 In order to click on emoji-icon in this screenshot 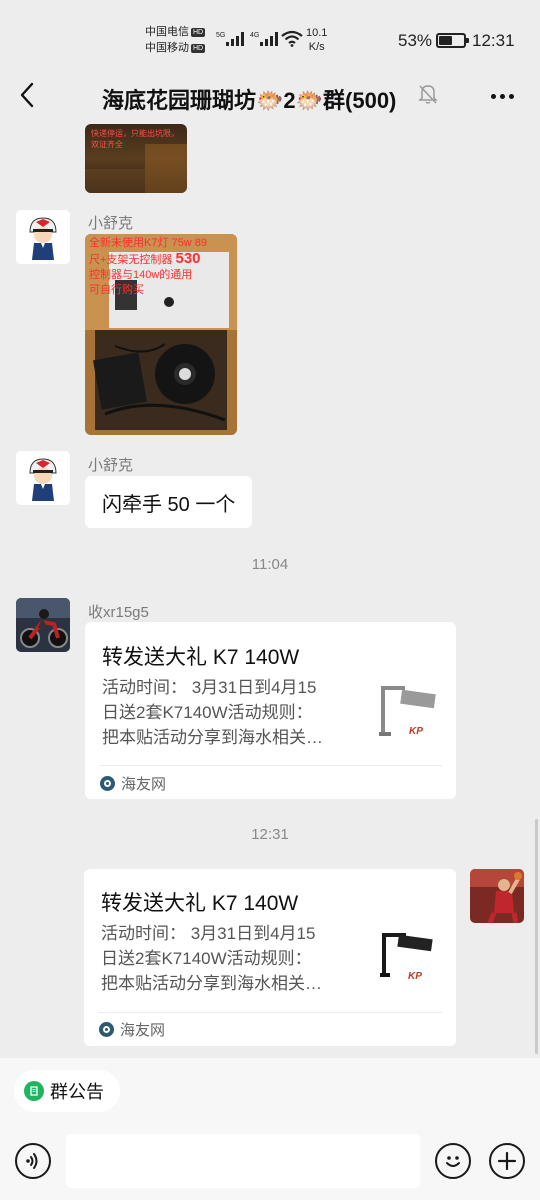, I will do `click(453, 1161)`.